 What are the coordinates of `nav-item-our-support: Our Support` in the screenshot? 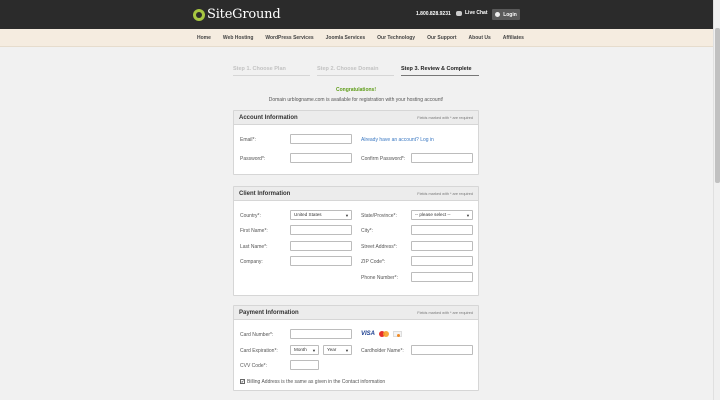 It's located at (441, 38).